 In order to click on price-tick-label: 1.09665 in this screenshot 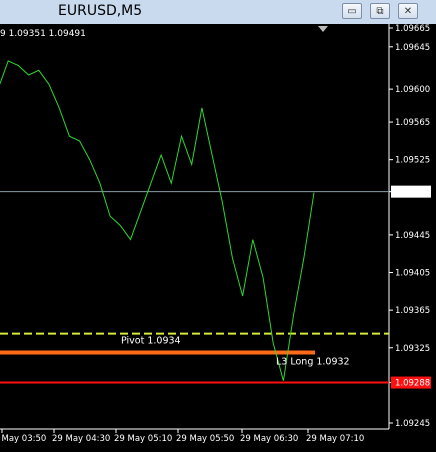, I will do `click(412, 29)`.